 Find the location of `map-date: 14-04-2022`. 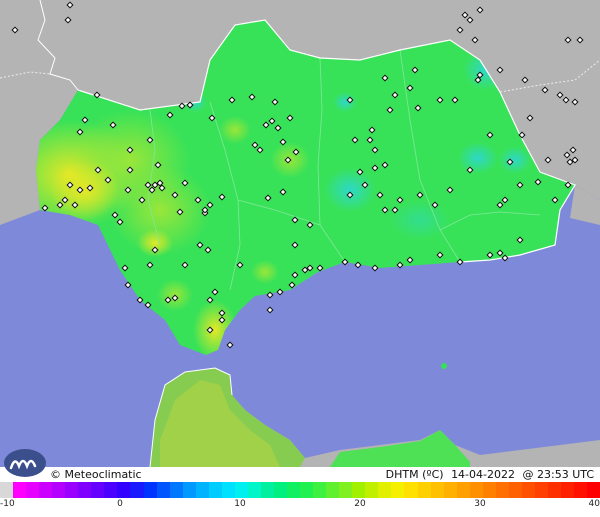

map-date: 14-04-2022 is located at coordinates (483, 474).